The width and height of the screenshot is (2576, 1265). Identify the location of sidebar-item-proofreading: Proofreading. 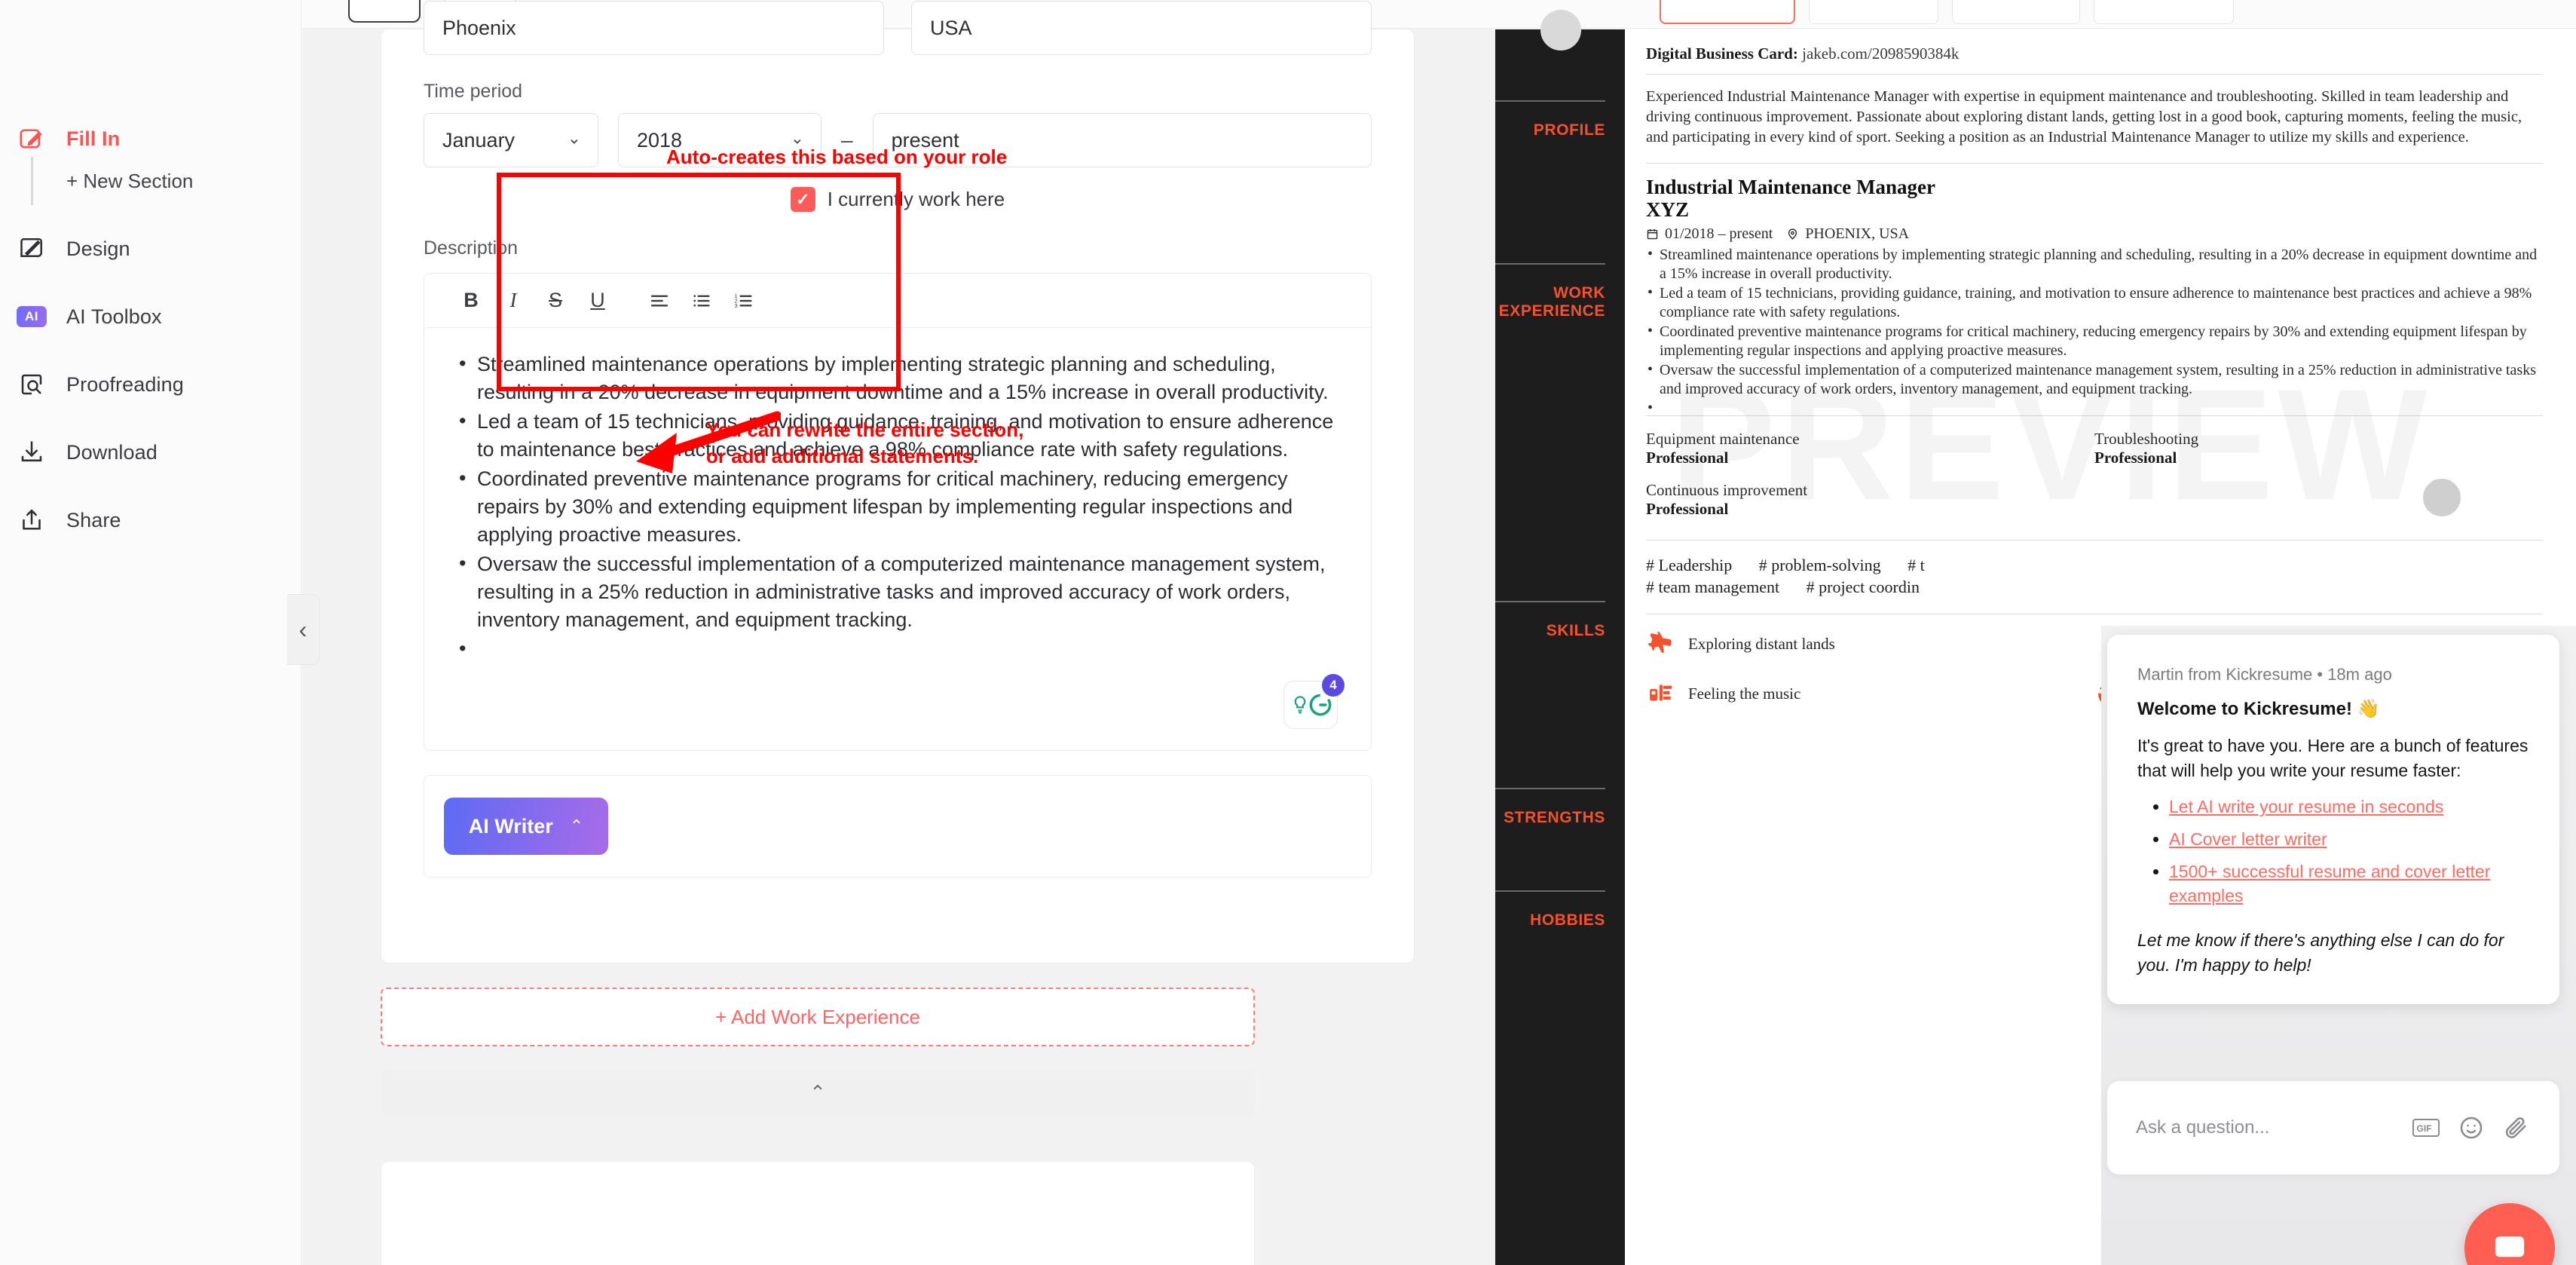
(150, 384).